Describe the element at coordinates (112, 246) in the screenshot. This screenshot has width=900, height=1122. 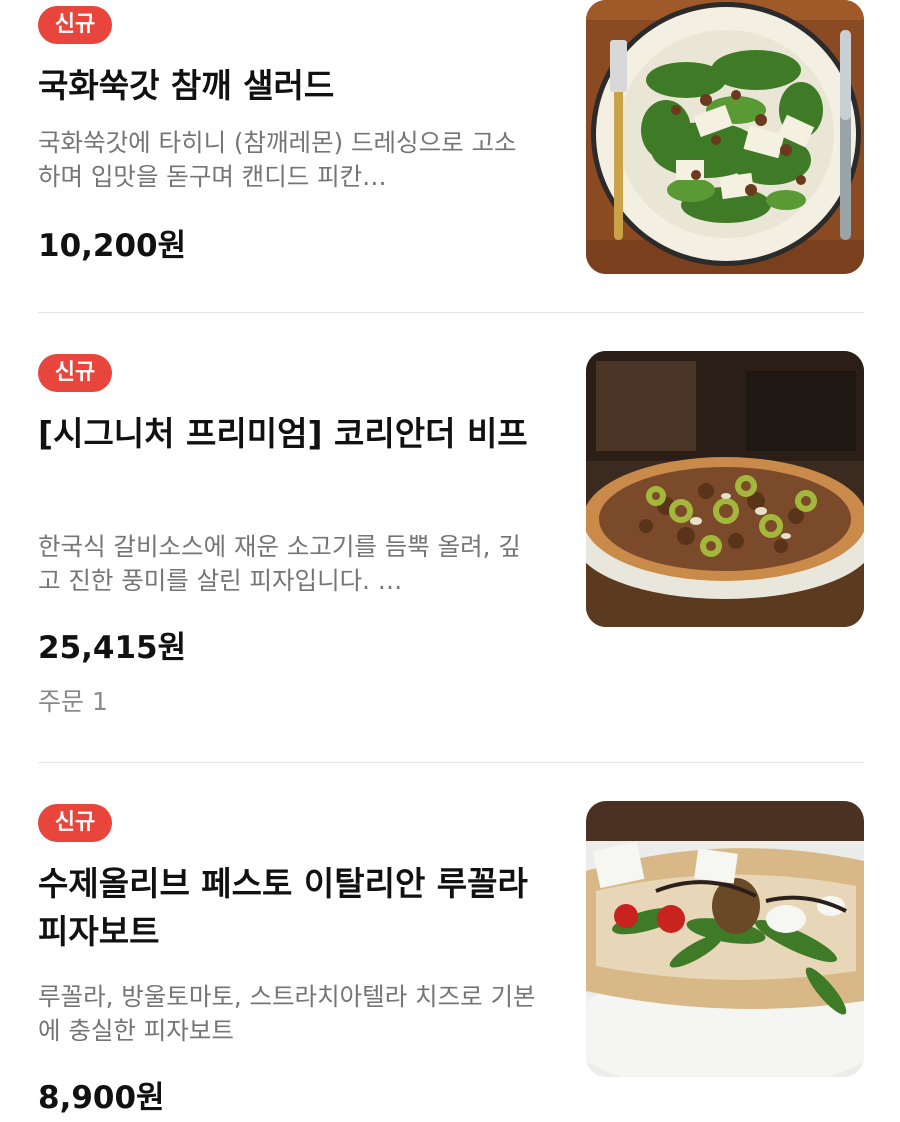
I see `menu-item-price: 10,200원` at that location.